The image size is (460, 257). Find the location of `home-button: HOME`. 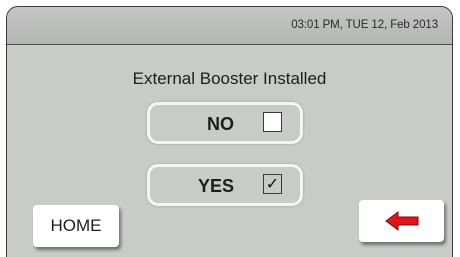

home-button: HOME is located at coordinates (76, 226).